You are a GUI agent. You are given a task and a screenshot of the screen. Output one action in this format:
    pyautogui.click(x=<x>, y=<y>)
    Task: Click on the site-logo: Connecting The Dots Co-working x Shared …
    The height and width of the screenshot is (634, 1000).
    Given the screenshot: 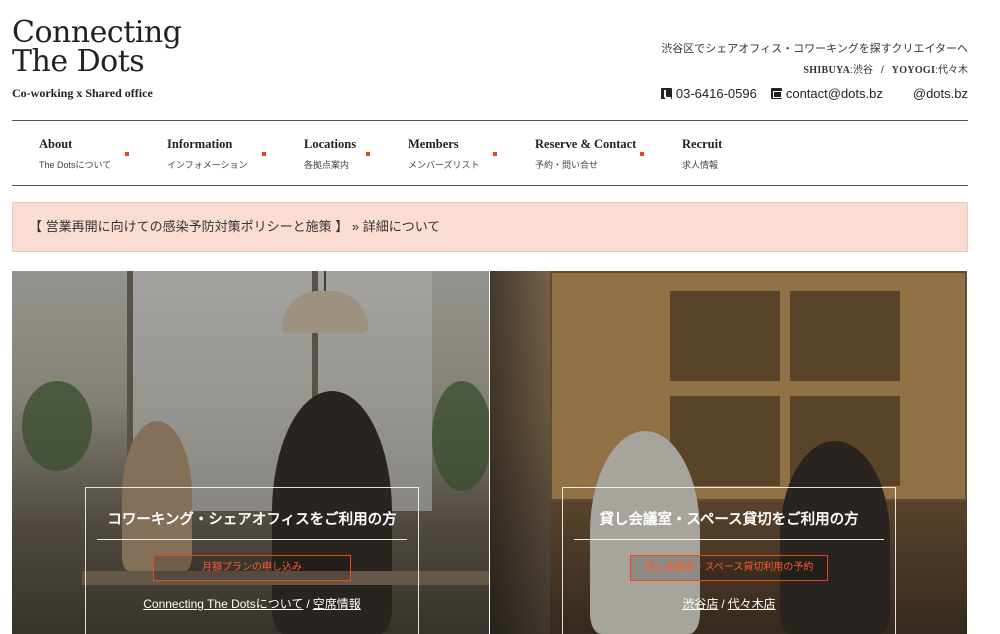 What is the action you would take?
    pyautogui.click(x=97, y=58)
    